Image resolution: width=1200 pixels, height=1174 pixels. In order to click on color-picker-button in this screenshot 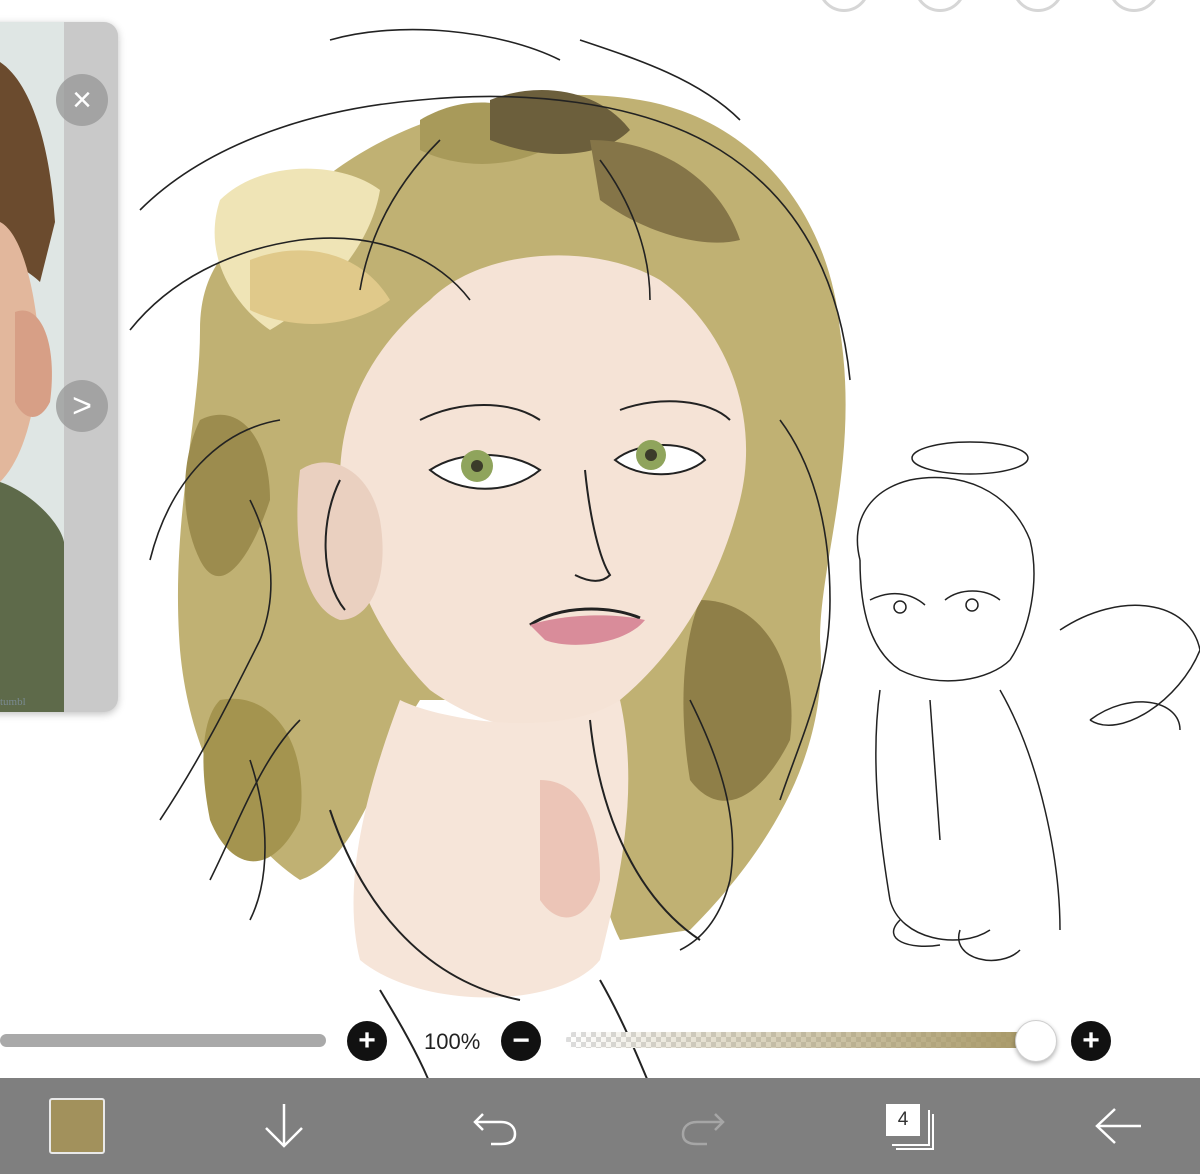, I will do `click(77, 1126)`.